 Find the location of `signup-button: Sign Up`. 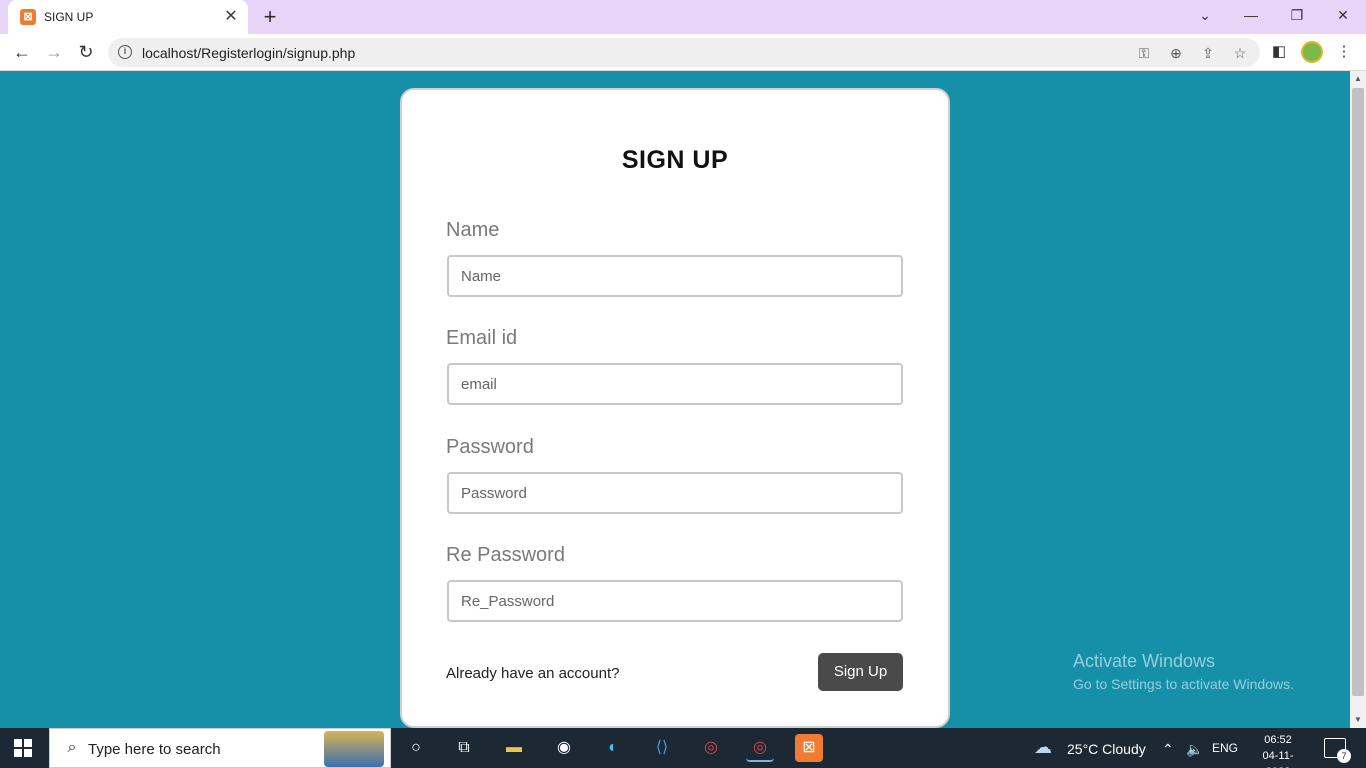

signup-button: Sign Up is located at coordinates (860, 672).